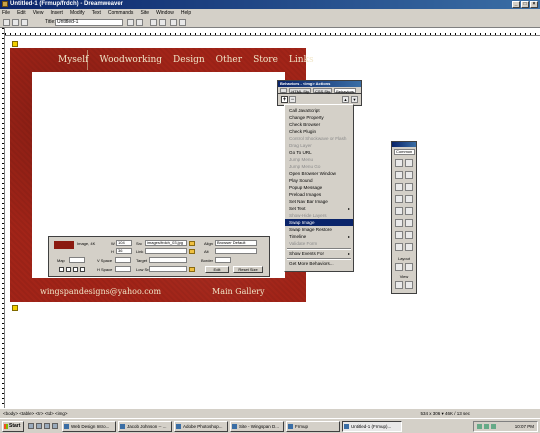 Image resolution: width=540 pixels, height=433 pixels. What do you see at coordinates (319, 152) in the screenshot?
I see `actions-menu-item: Go To URL` at bounding box center [319, 152].